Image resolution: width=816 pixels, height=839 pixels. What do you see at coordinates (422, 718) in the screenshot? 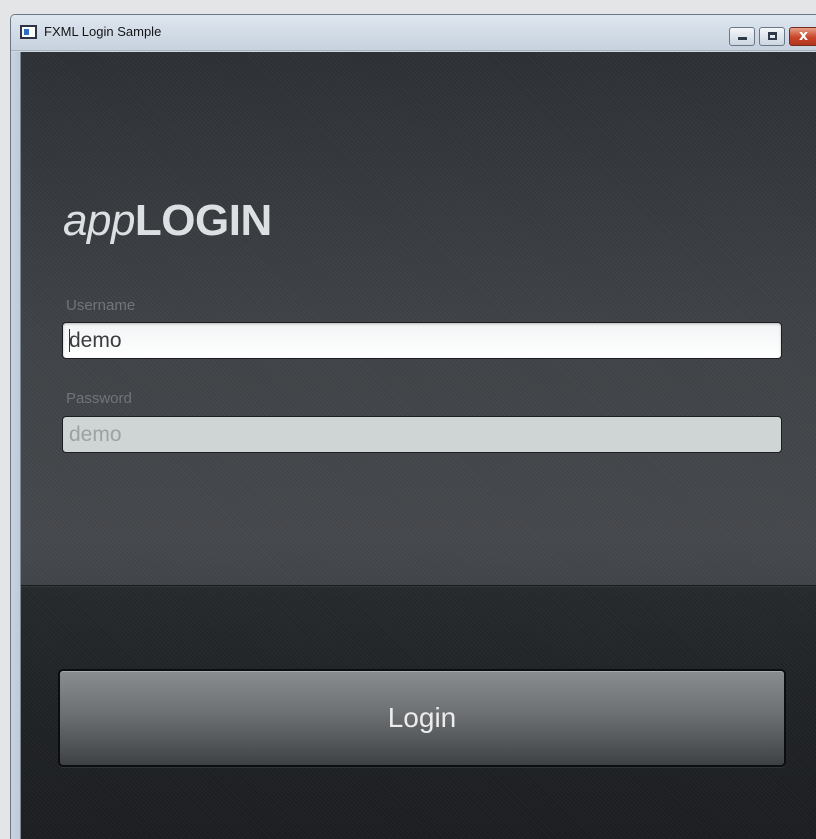
I see `login-button: Login` at bounding box center [422, 718].